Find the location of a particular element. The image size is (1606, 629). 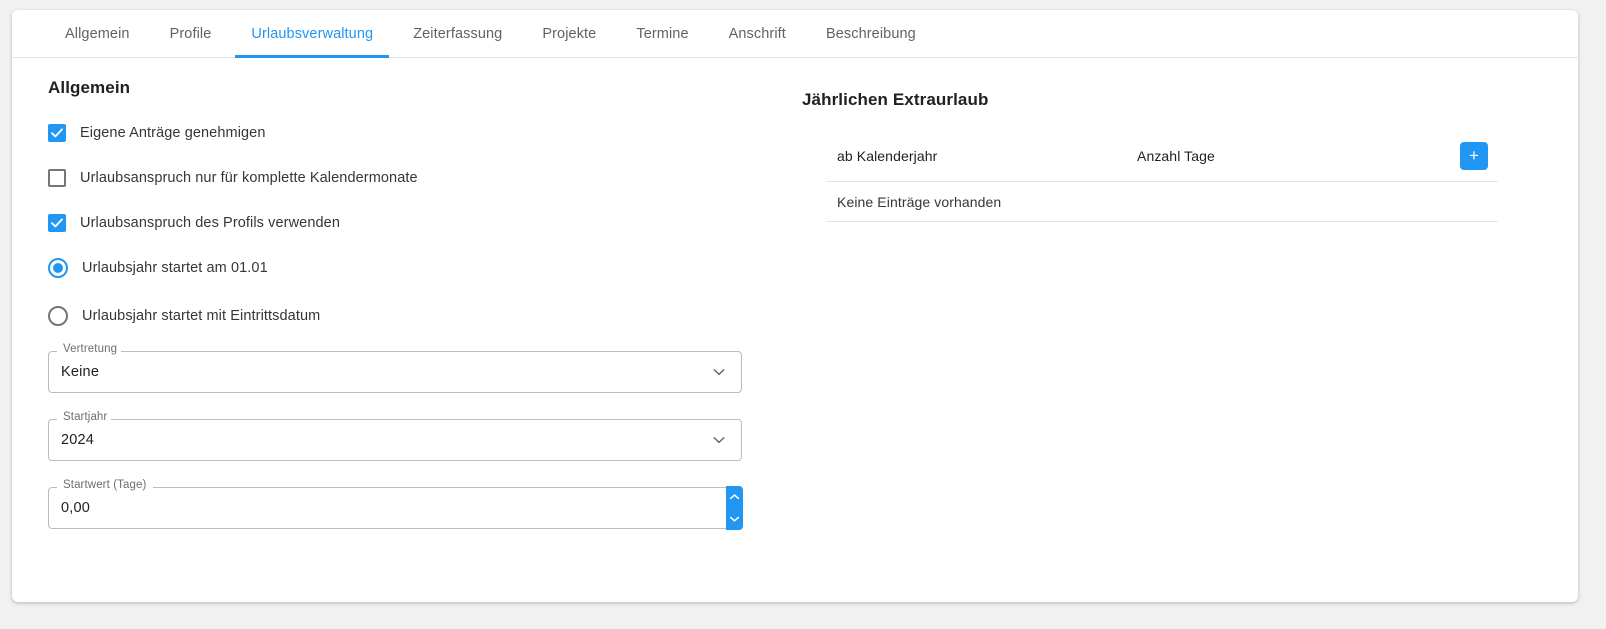

tab-anschrift: Anschrift is located at coordinates (757, 33).